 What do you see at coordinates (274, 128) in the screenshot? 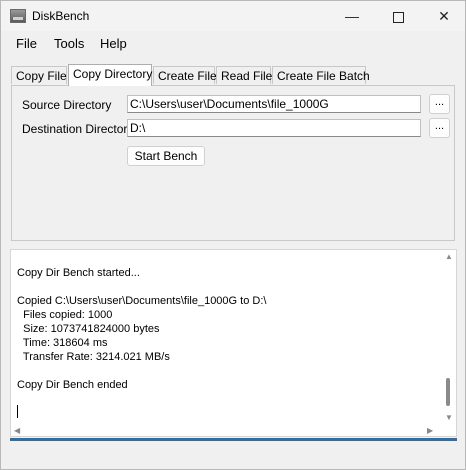
I see `destination-directory-input` at bounding box center [274, 128].